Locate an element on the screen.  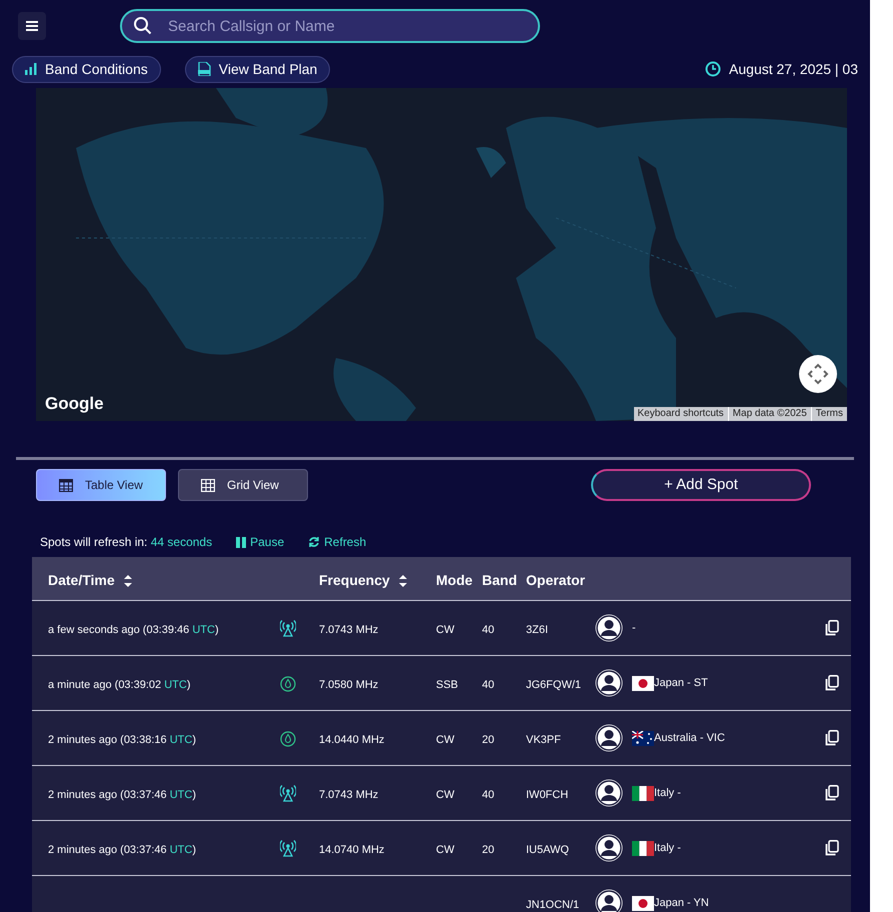
band-conditions-button: Band Conditions is located at coordinates (86, 69).